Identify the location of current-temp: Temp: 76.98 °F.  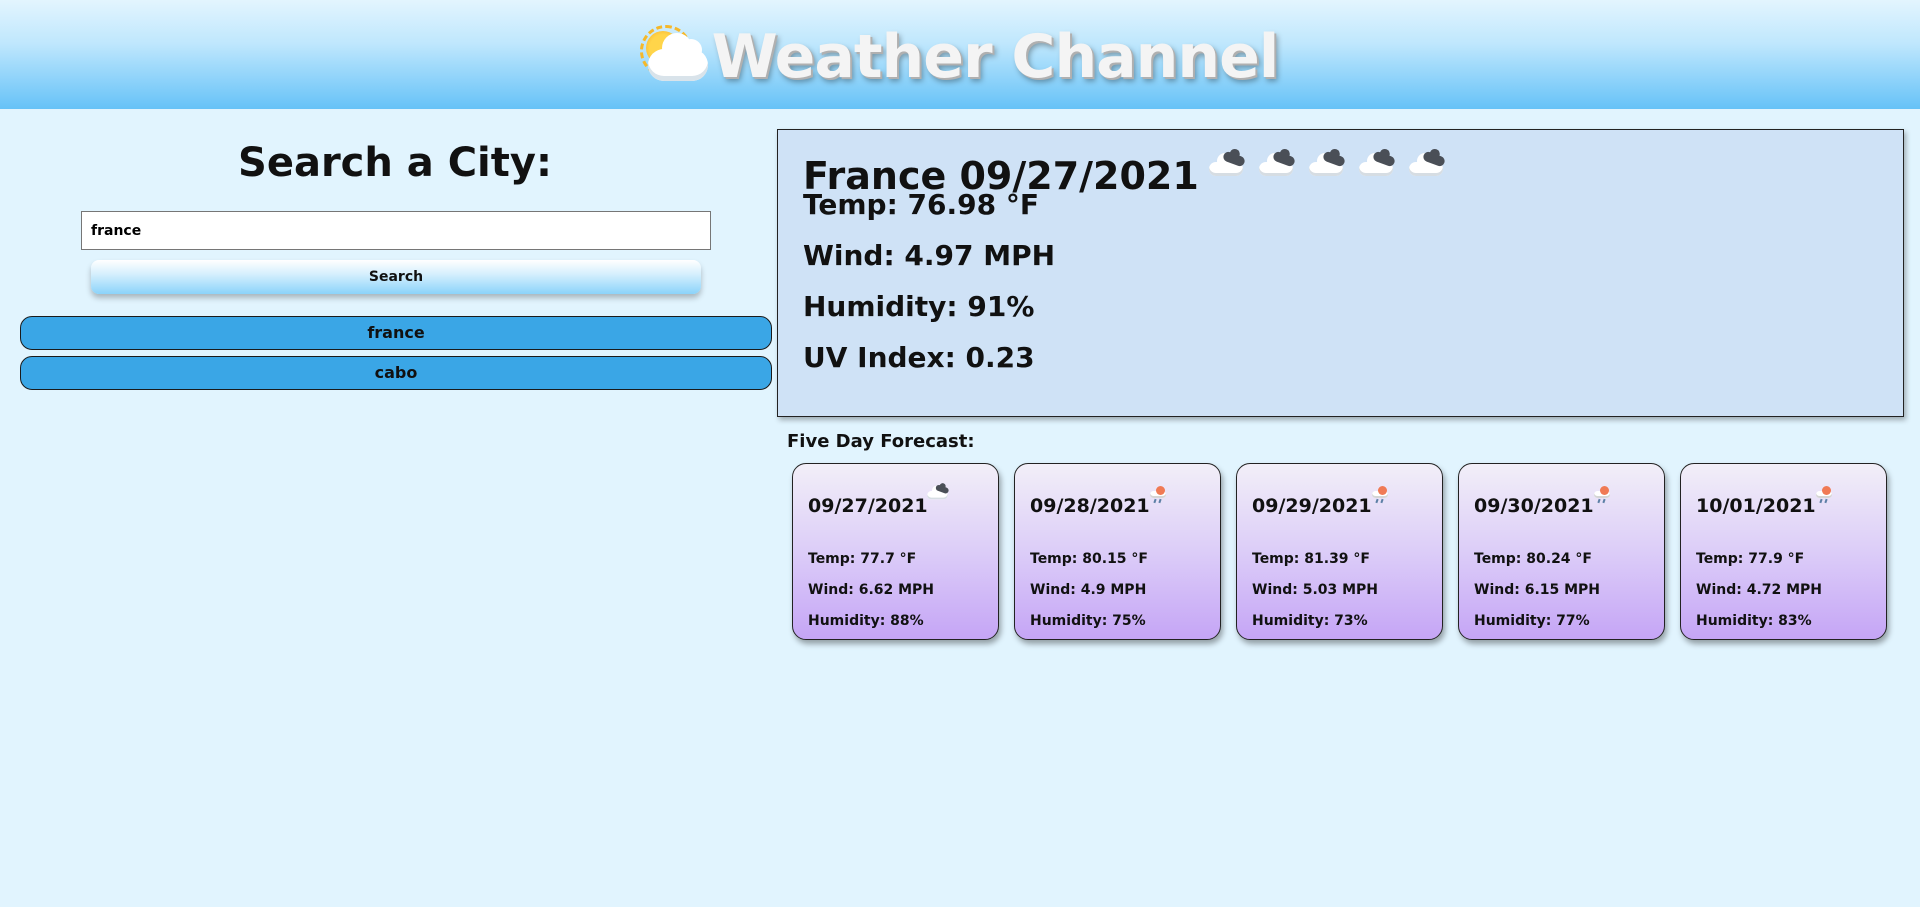
(921, 204).